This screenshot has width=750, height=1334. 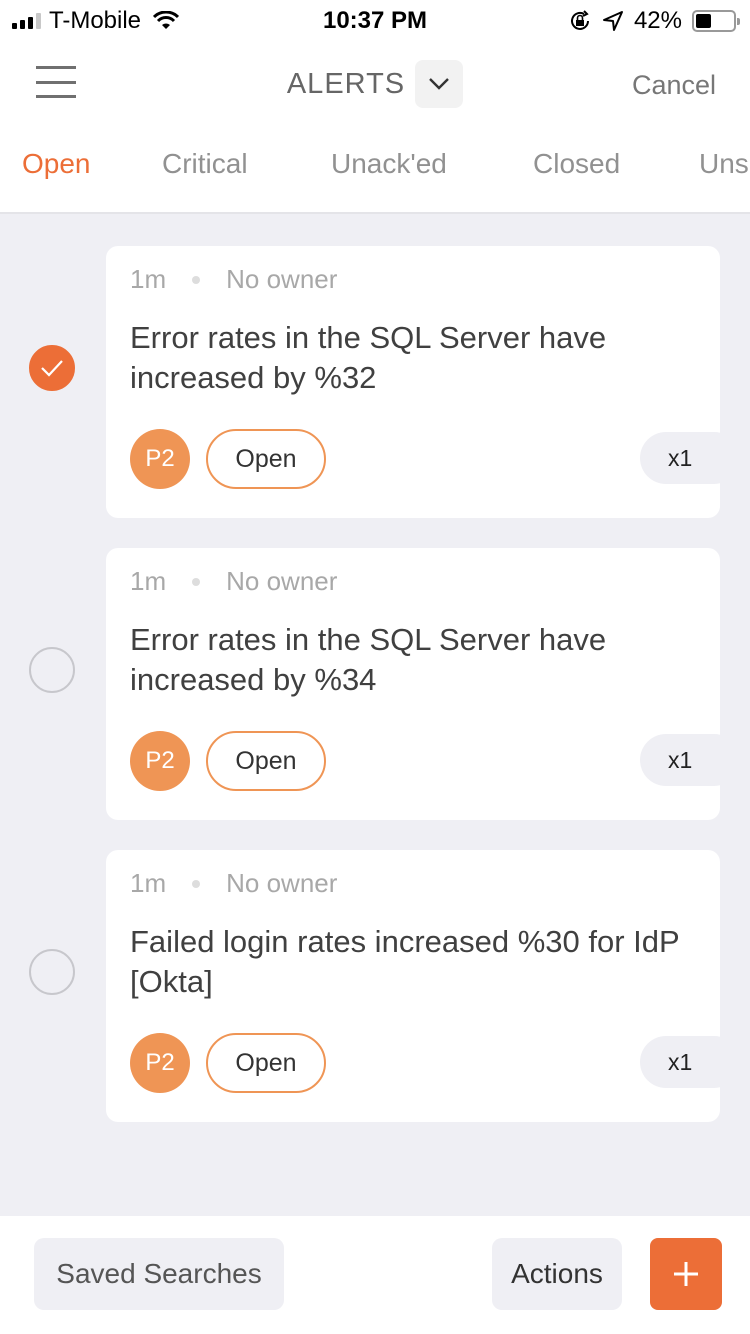 What do you see at coordinates (579, 20) in the screenshot?
I see `rotation-lock-icon` at bounding box center [579, 20].